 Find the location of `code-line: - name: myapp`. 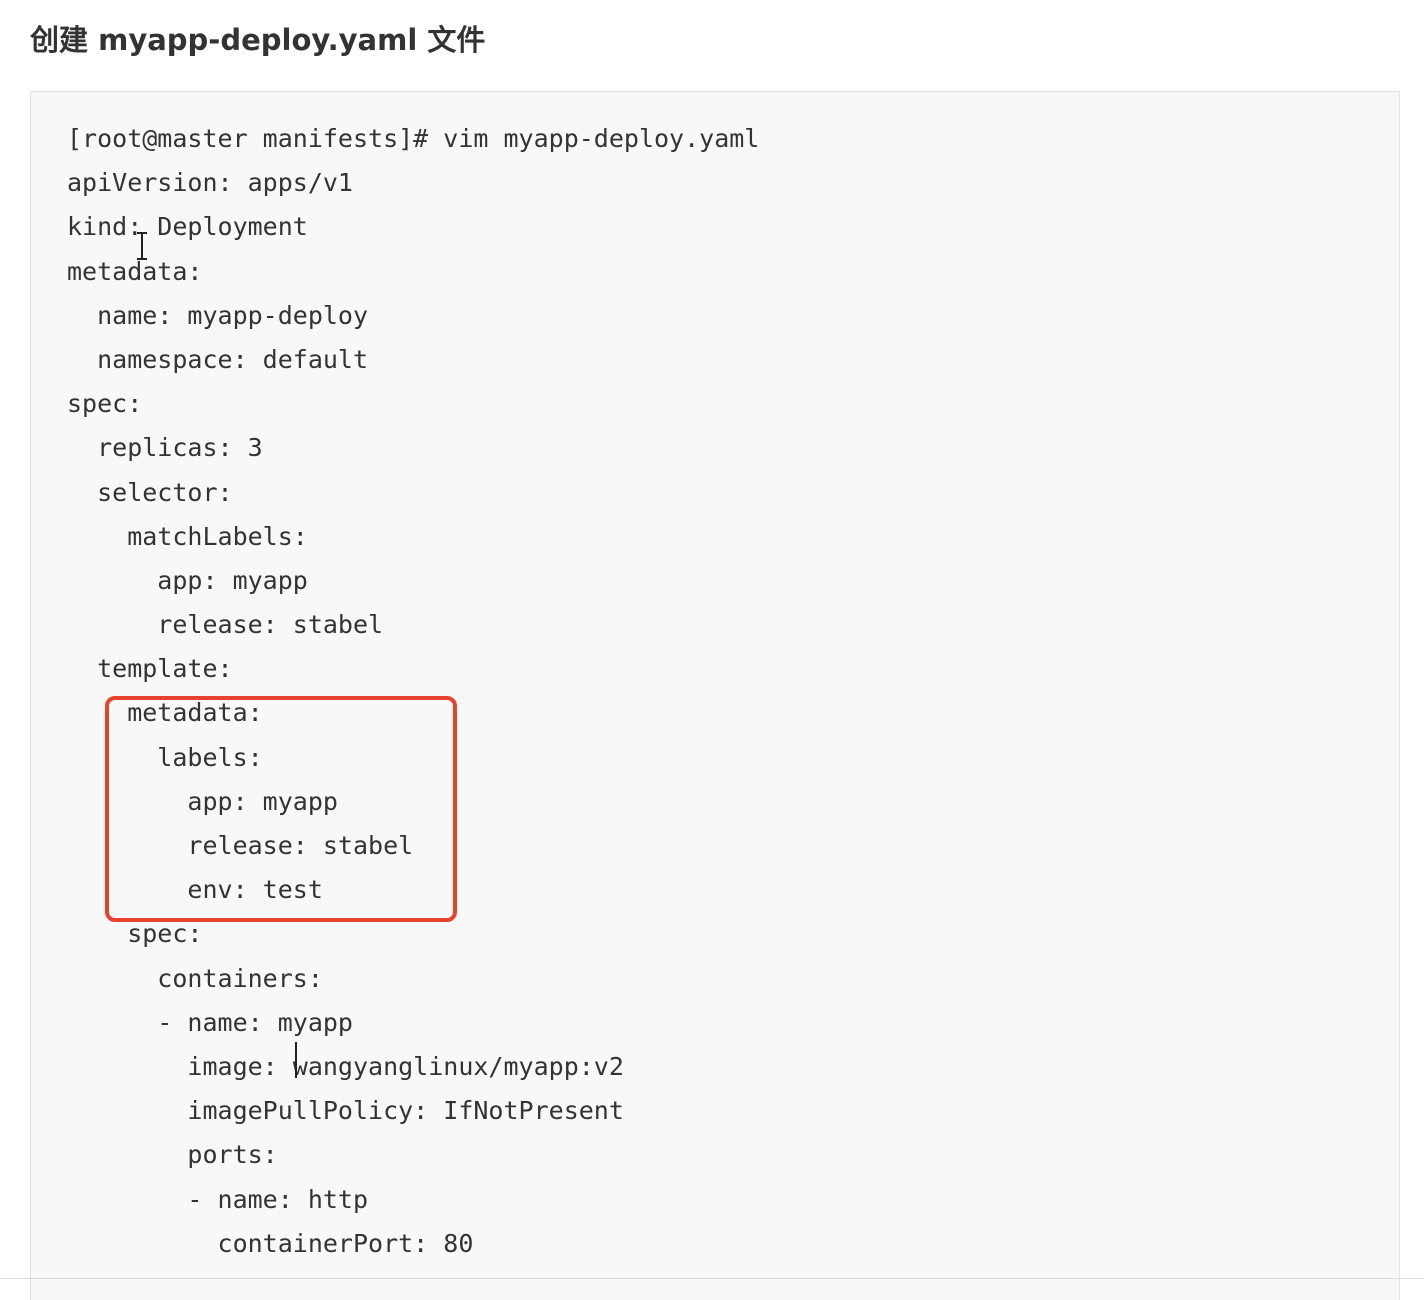

code-line: - name: myapp is located at coordinates (210, 1022).